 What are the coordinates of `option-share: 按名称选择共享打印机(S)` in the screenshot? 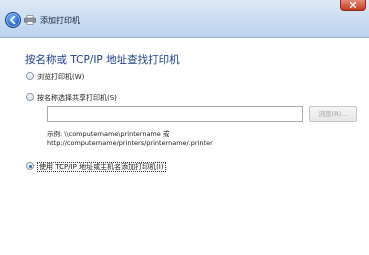 It's located at (71, 98).